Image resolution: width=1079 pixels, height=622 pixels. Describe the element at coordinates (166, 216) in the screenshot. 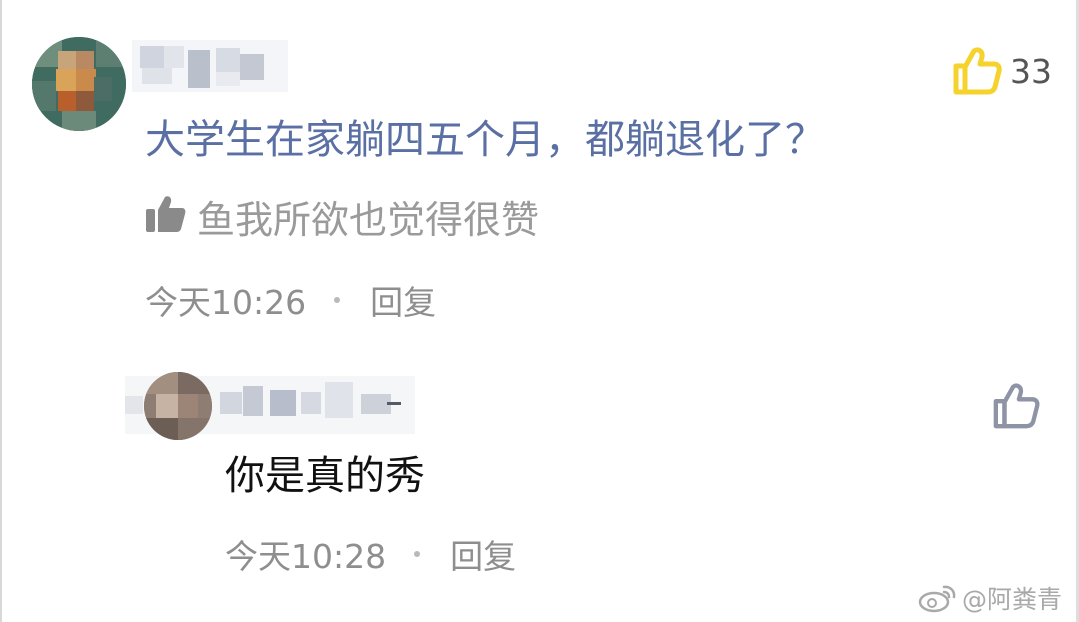

I see `thumbs-up-filled-icon` at that location.